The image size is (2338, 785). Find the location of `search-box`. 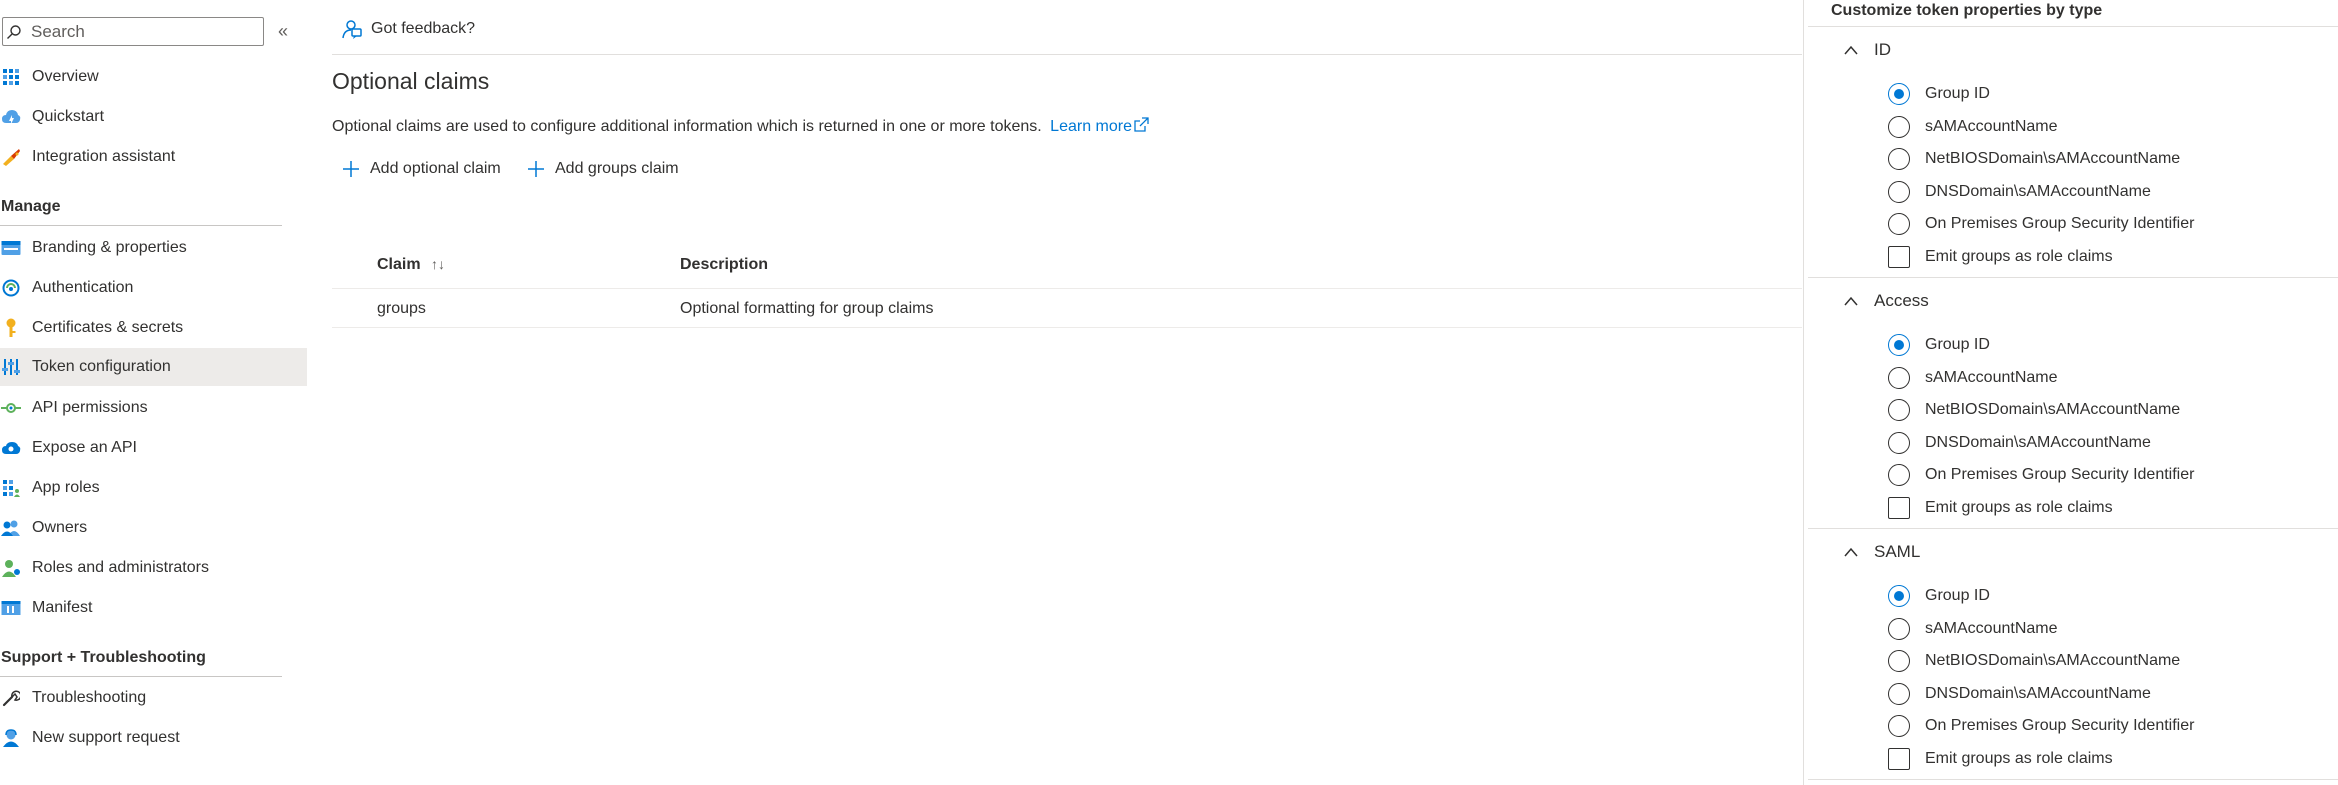

search-box is located at coordinates (133, 31).